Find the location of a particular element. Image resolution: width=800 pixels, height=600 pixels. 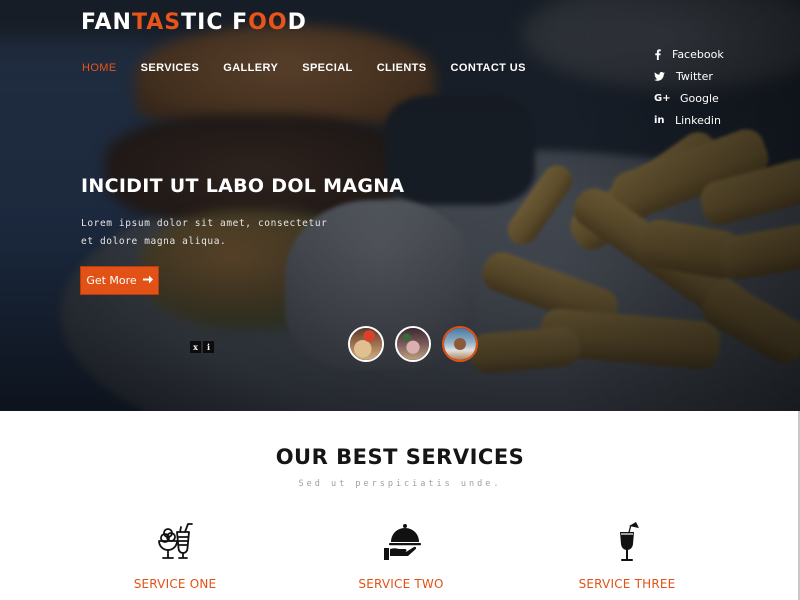

hero-title: INCIDIT UT LABO DOL MAGNA is located at coordinates (243, 186).